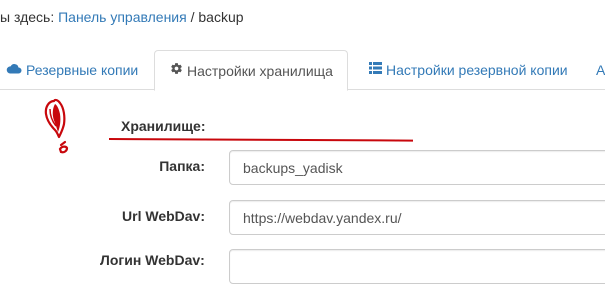  I want to click on breadcrumb-link-dashboard: Панель управления, so click(122, 17).